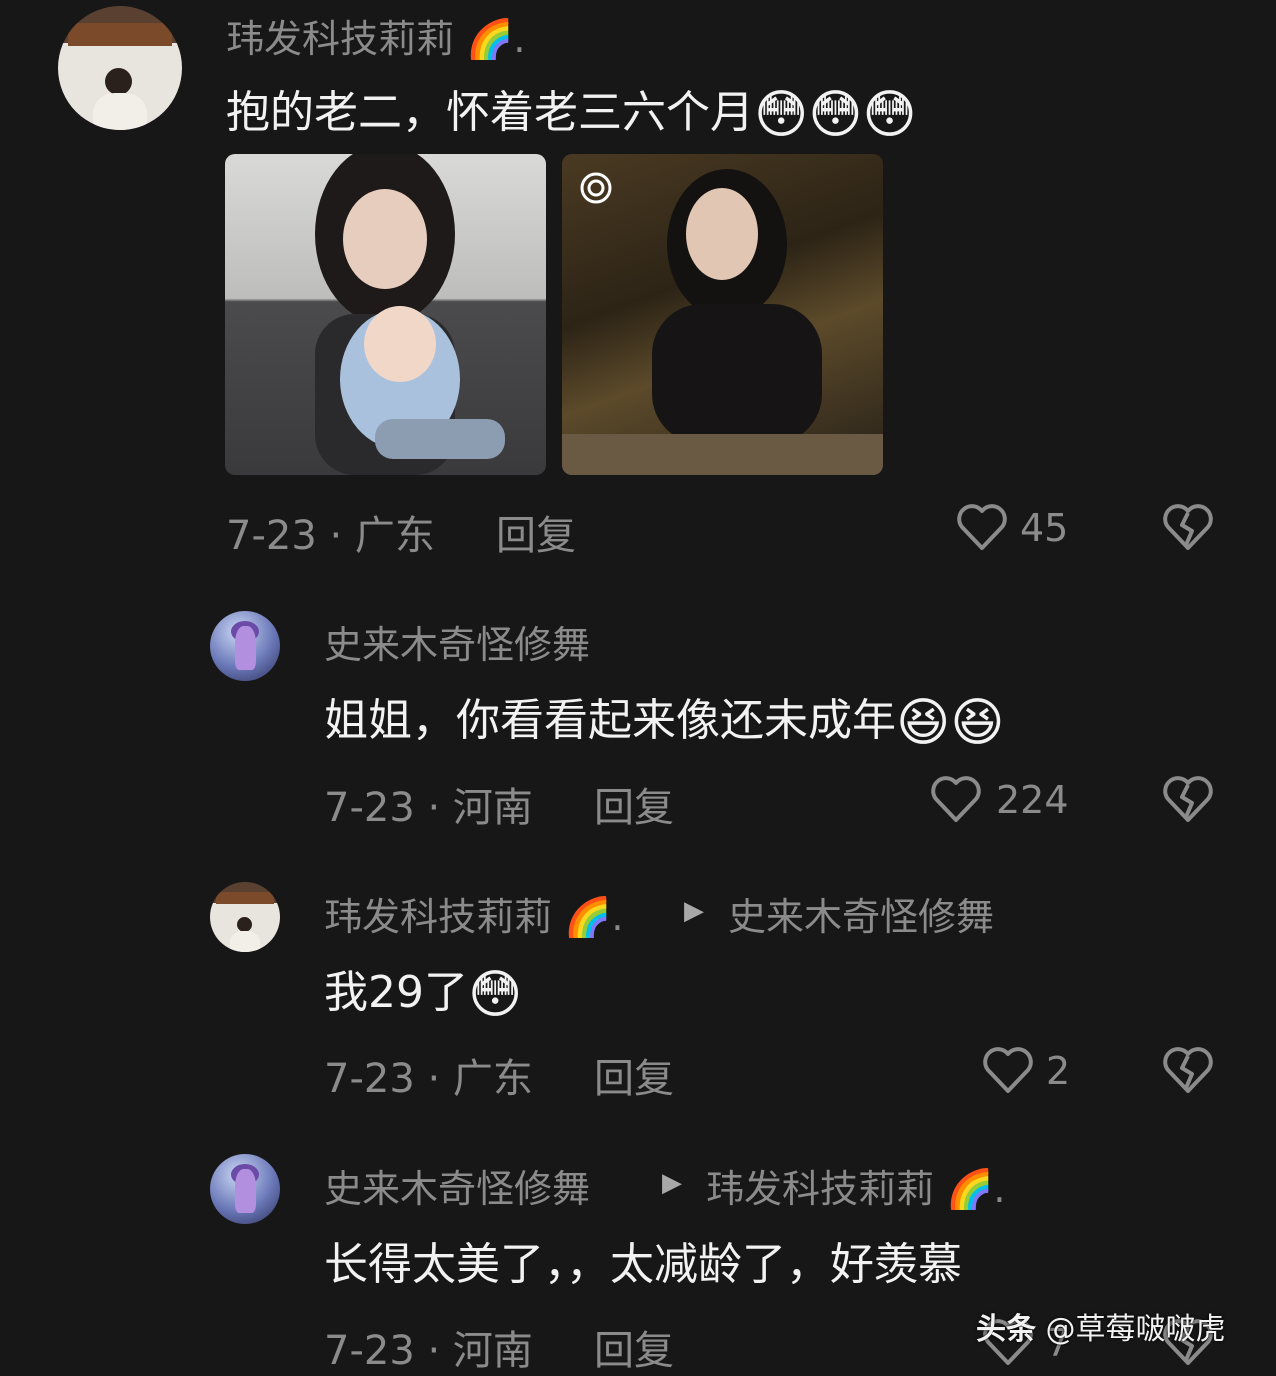  I want to click on flushed-face-emoji: 😳😳😳, so click(835, 115).